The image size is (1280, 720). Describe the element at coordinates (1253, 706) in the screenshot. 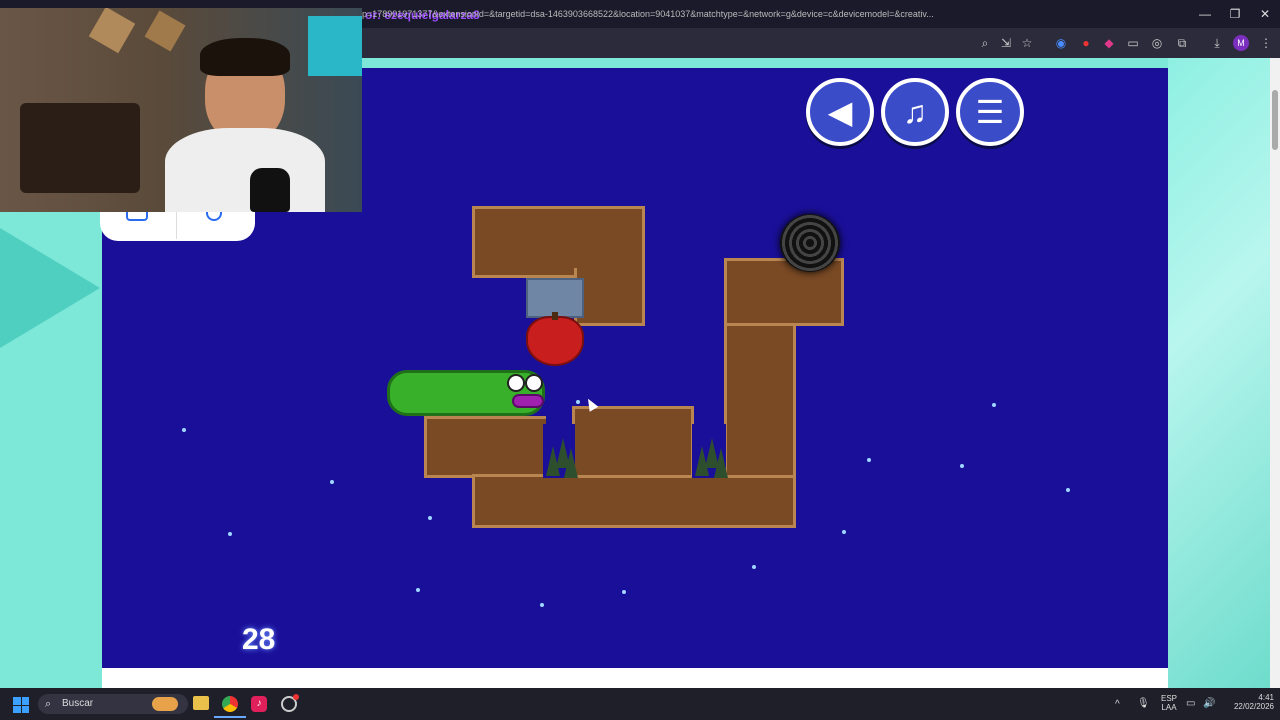

I see `clock-date: 22/02/2026` at that location.